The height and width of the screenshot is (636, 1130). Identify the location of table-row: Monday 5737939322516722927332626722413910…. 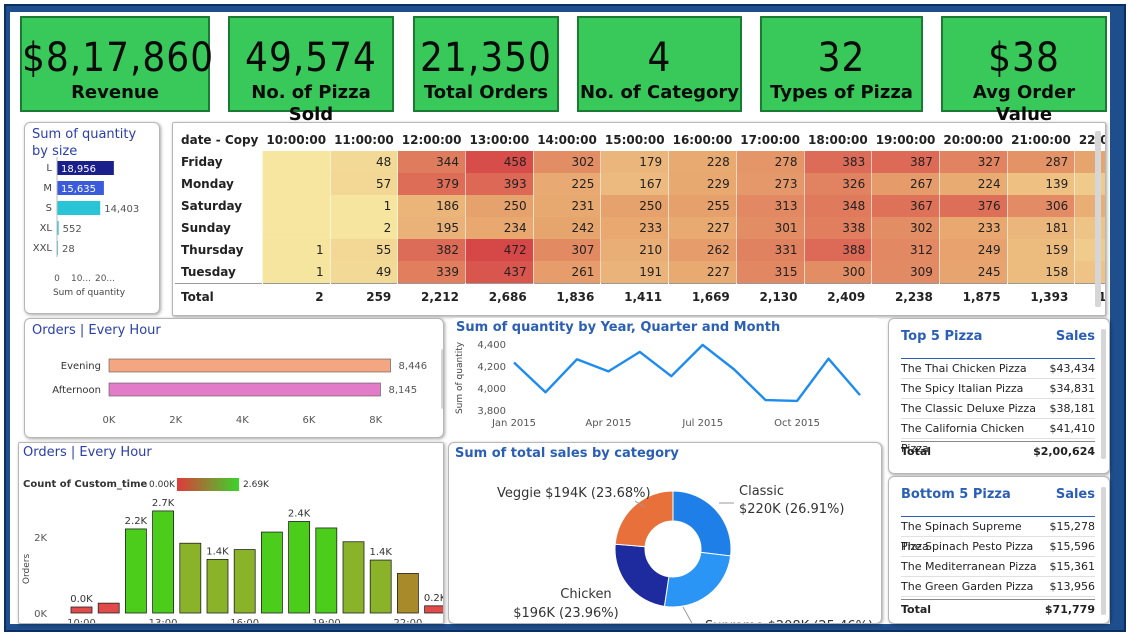
(640, 184).